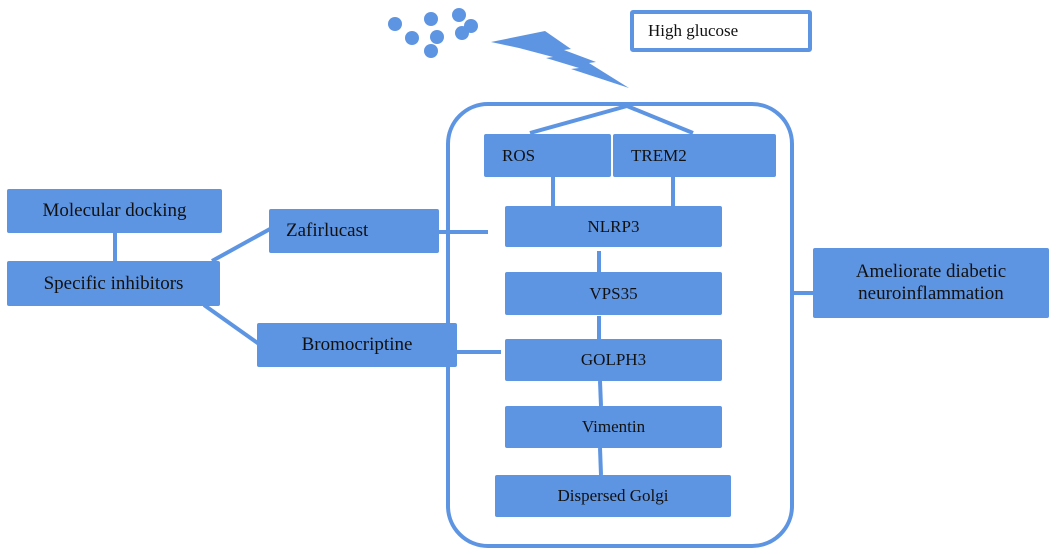  I want to click on node-golph3-label: GOLPH3, so click(613, 359).